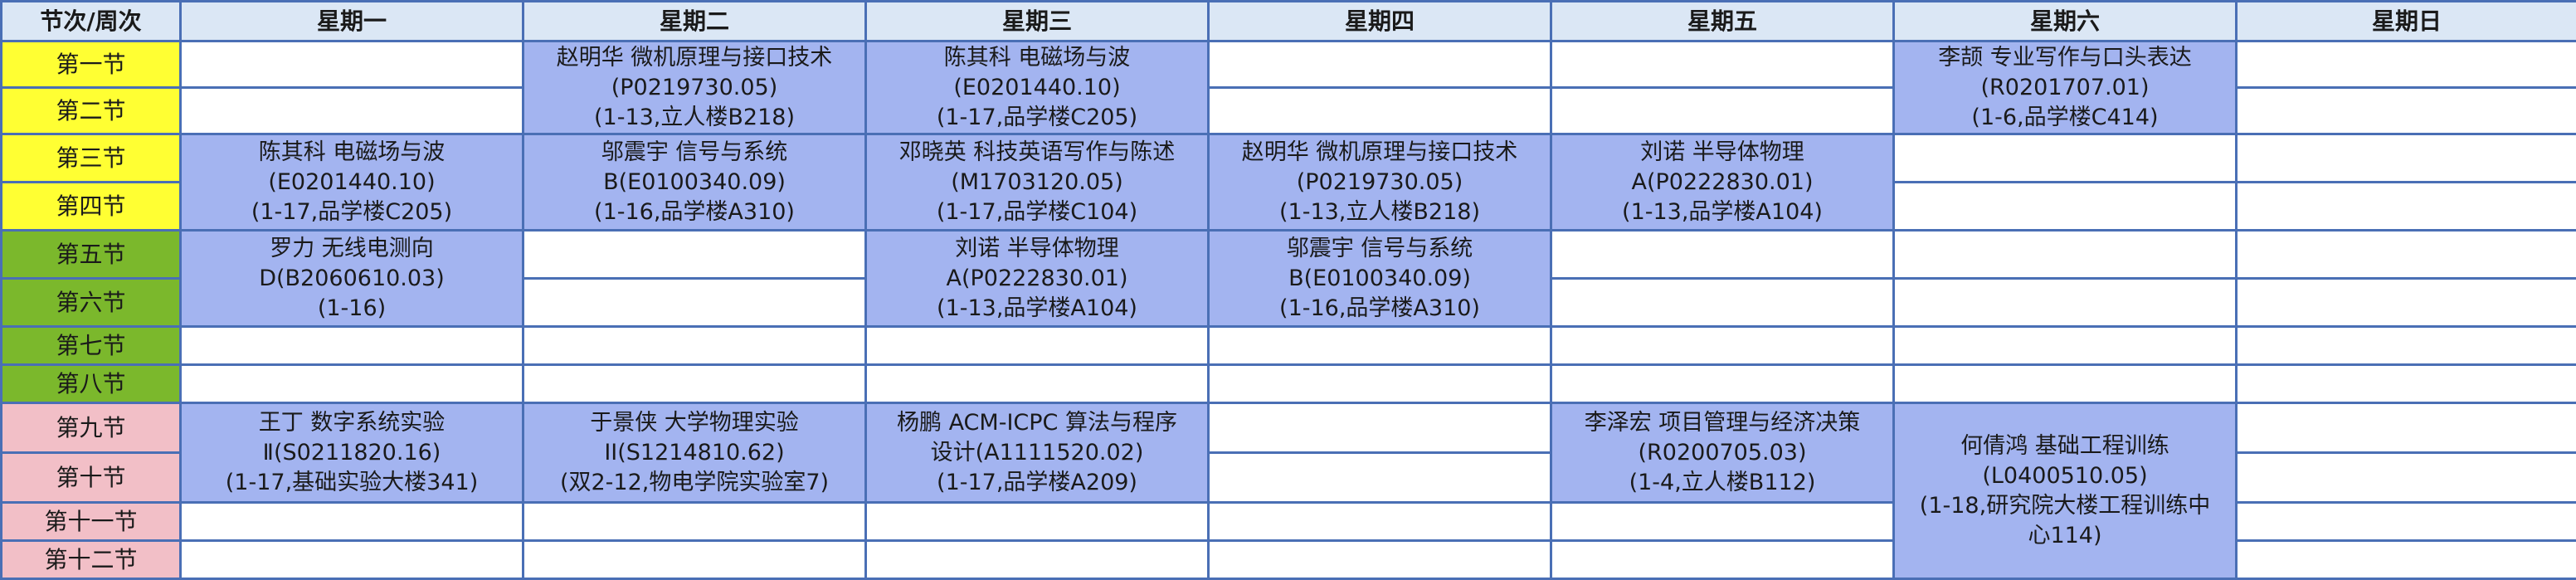  What do you see at coordinates (1722, 22) in the screenshot?
I see `day-header-friday: 星期五` at bounding box center [1722, 22].